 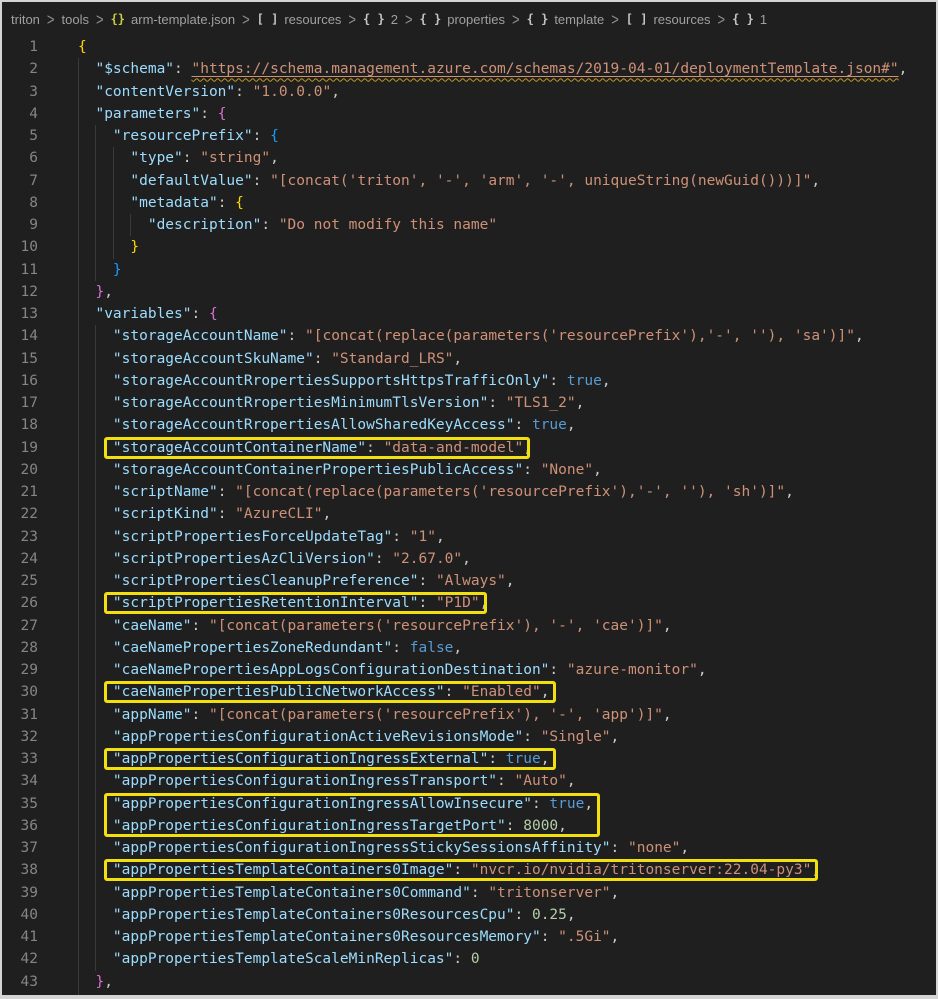 I want to click on code-line-10: 10 }, so click(x=469, y=247).